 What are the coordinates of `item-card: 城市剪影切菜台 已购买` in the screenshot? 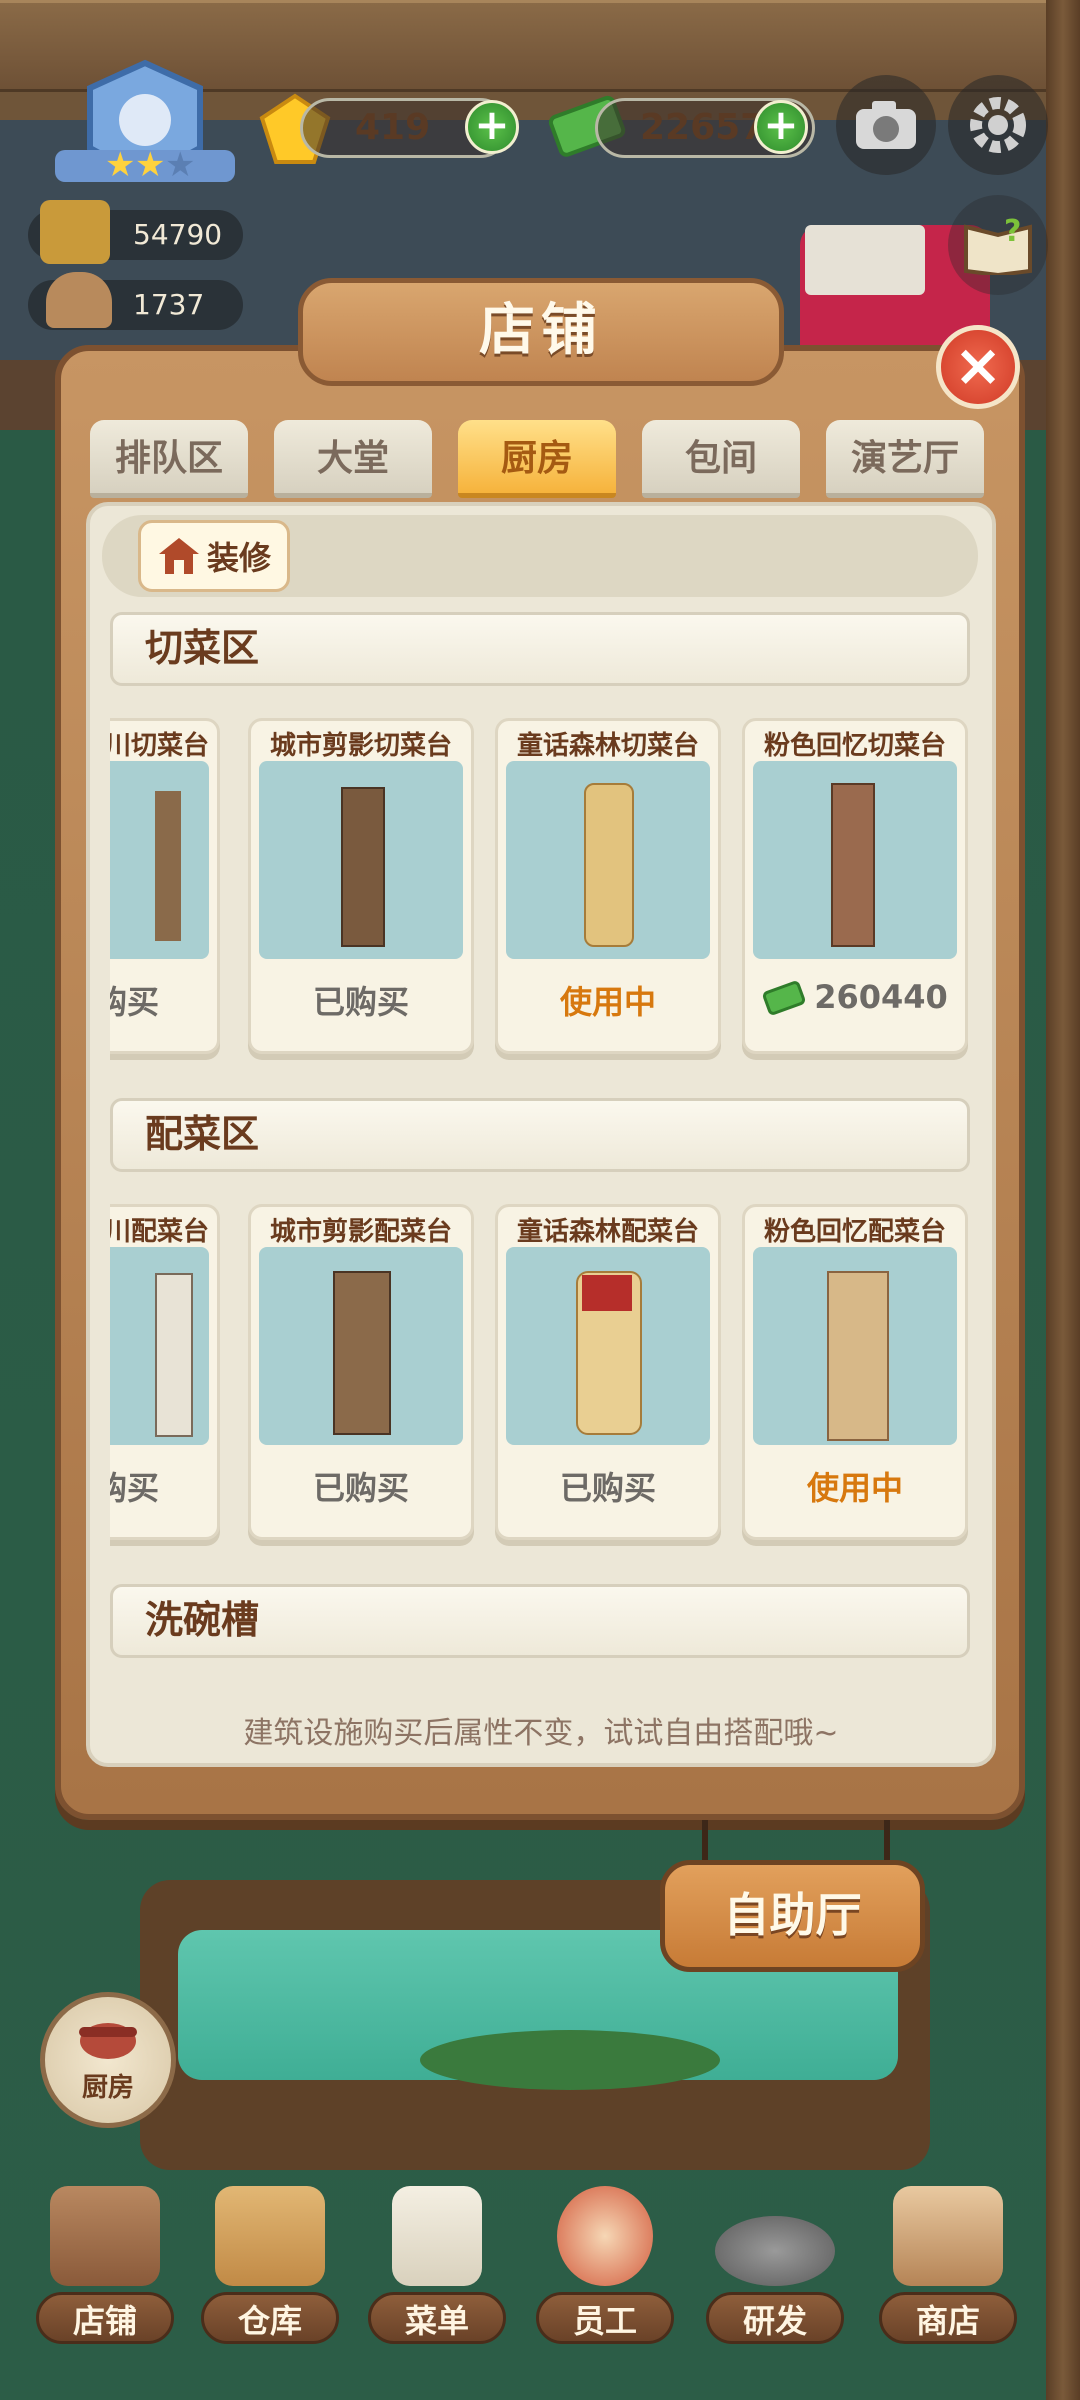 It's located at (361, 886).